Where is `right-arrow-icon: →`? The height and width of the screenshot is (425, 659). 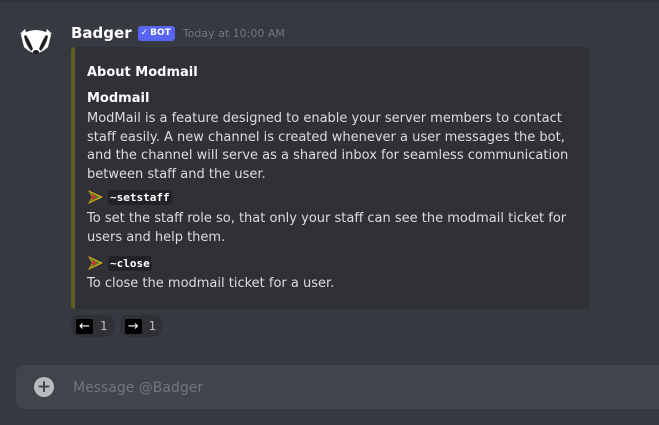
right-arrow-icon: → is located at coordinates (133, 326).